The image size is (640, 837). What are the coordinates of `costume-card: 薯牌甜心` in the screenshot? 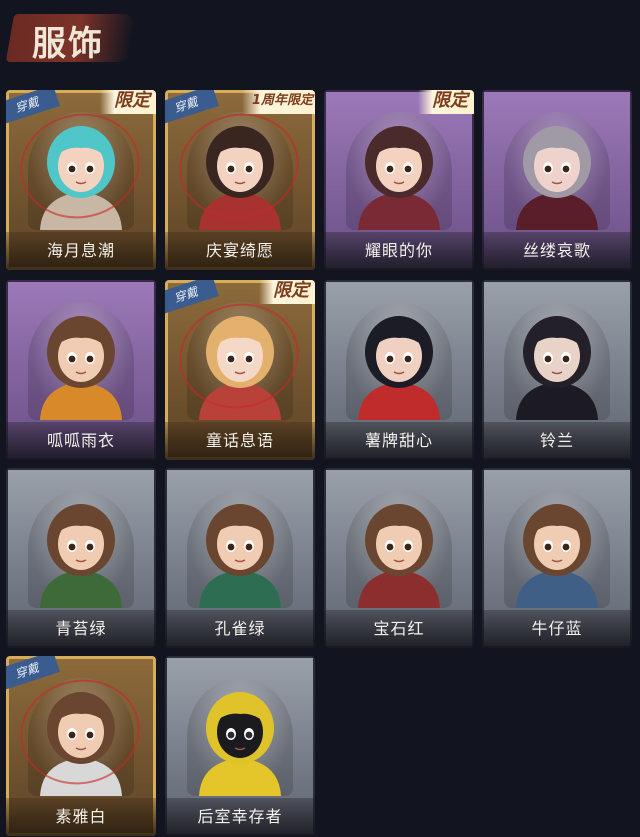 It's located at (399, 370).